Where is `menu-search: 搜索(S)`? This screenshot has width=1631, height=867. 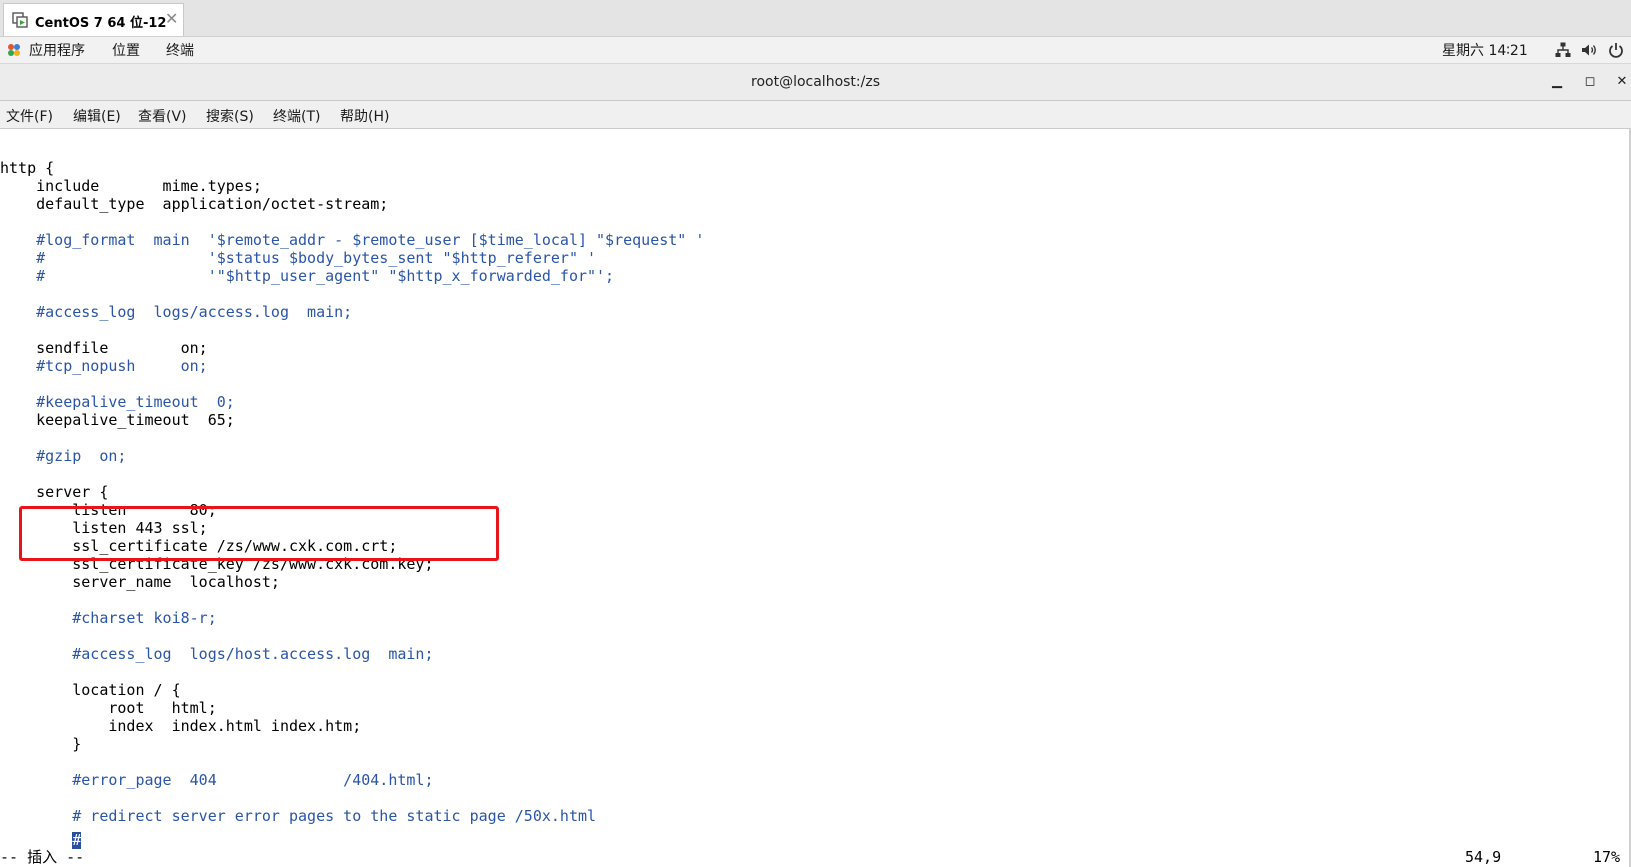 menu-search: 搜索(S) is located at coordinates (230, 116).